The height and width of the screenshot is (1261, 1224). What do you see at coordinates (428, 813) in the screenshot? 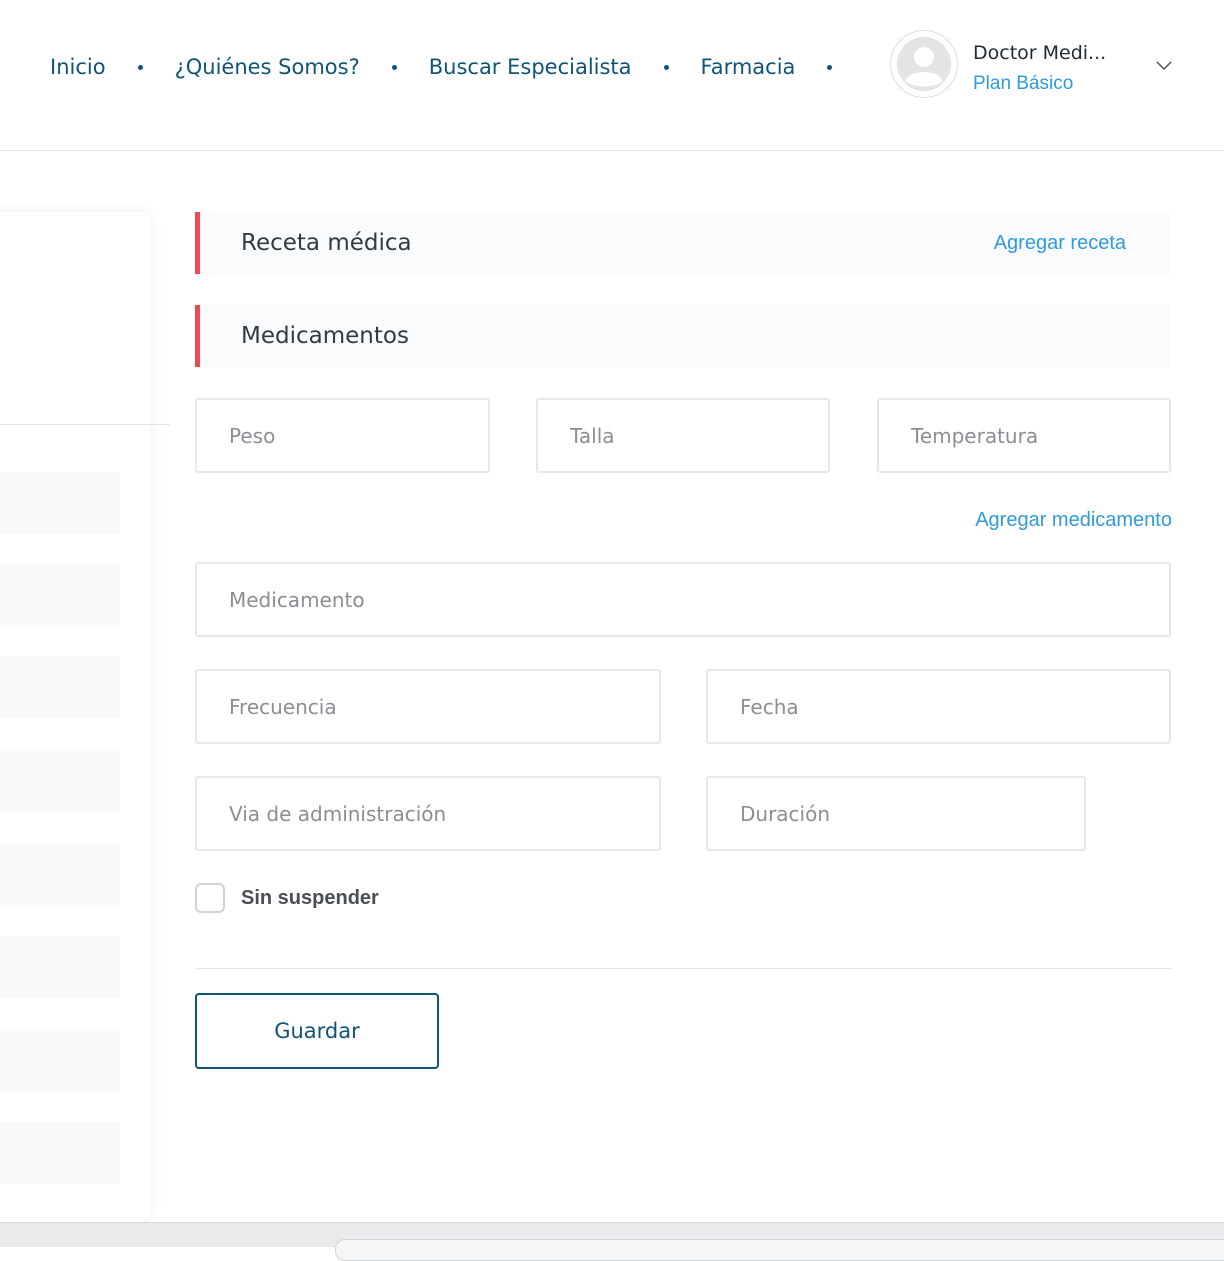
I see `via-administracion-input` at bounding box center [428, 813].